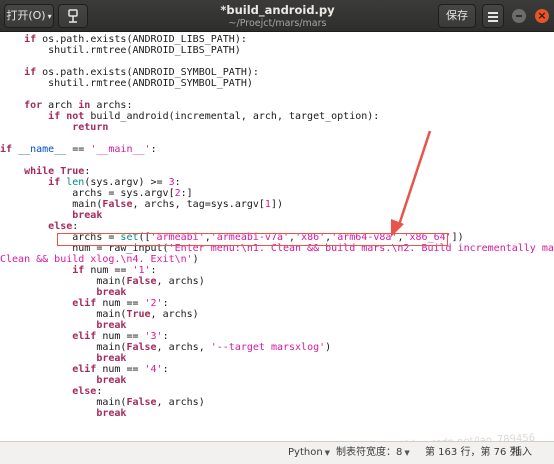 The image size is (554, 464). I want to click on new-document-button, so click(73, 16).